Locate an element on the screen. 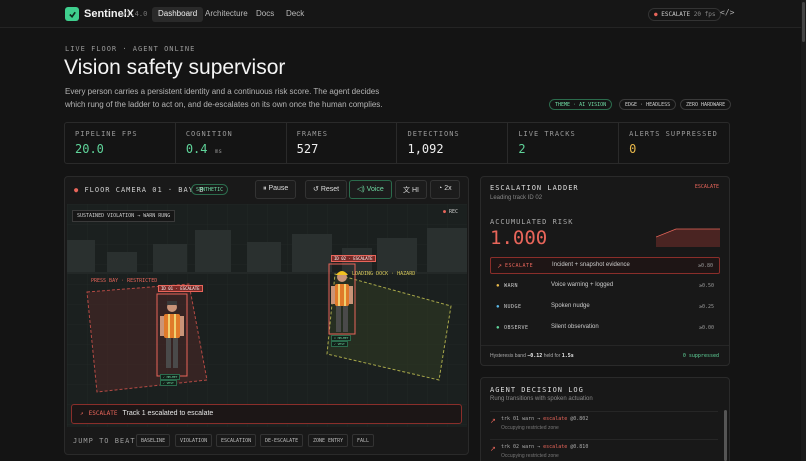 The image size is (806, 461). log-risk: @0.810 is located at coordinates (579, 447).